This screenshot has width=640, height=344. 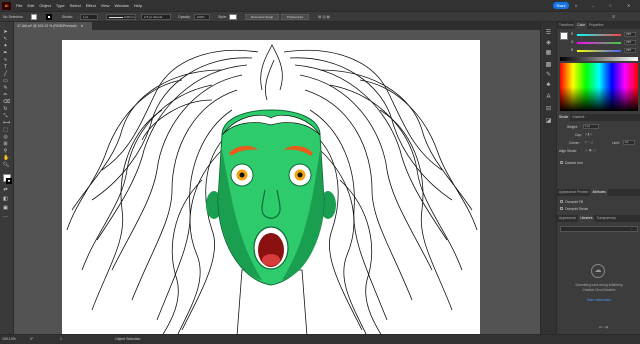 What do you see at coordinates (5, 144) in the screenshot?
I see `mesh-tool-icon: ⊞` at bounding box center [5, 144].